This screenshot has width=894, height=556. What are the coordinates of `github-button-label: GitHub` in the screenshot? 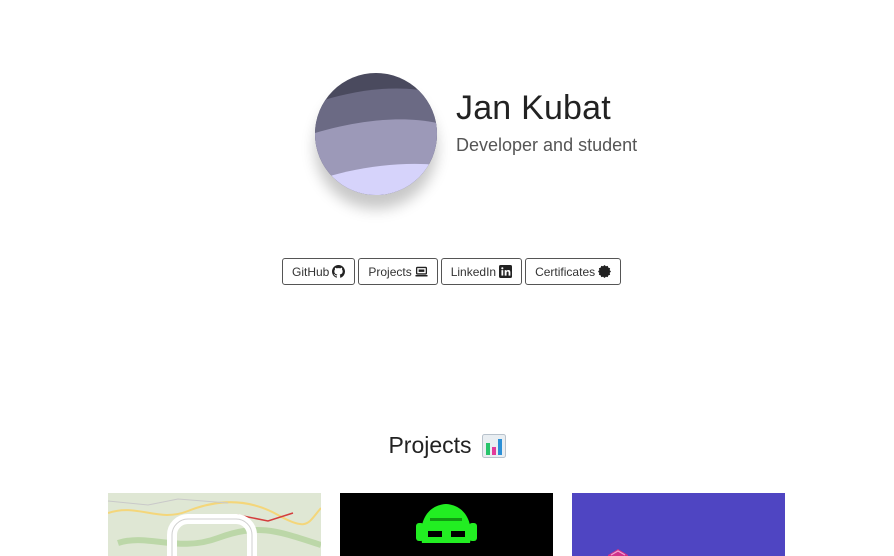 It's located at (311, 271).